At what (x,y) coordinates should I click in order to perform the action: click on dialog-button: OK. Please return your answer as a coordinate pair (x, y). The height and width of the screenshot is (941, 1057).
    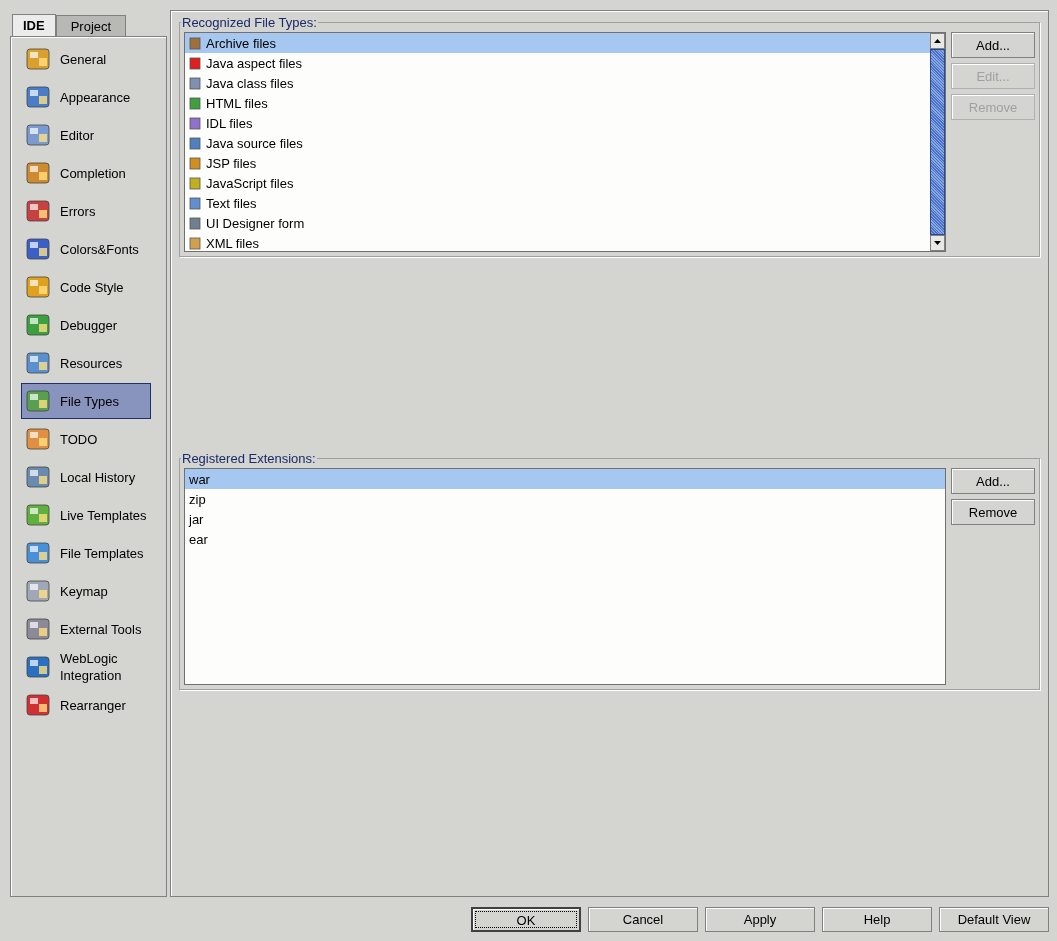
    Looking at the image, I should click on (526, 919).